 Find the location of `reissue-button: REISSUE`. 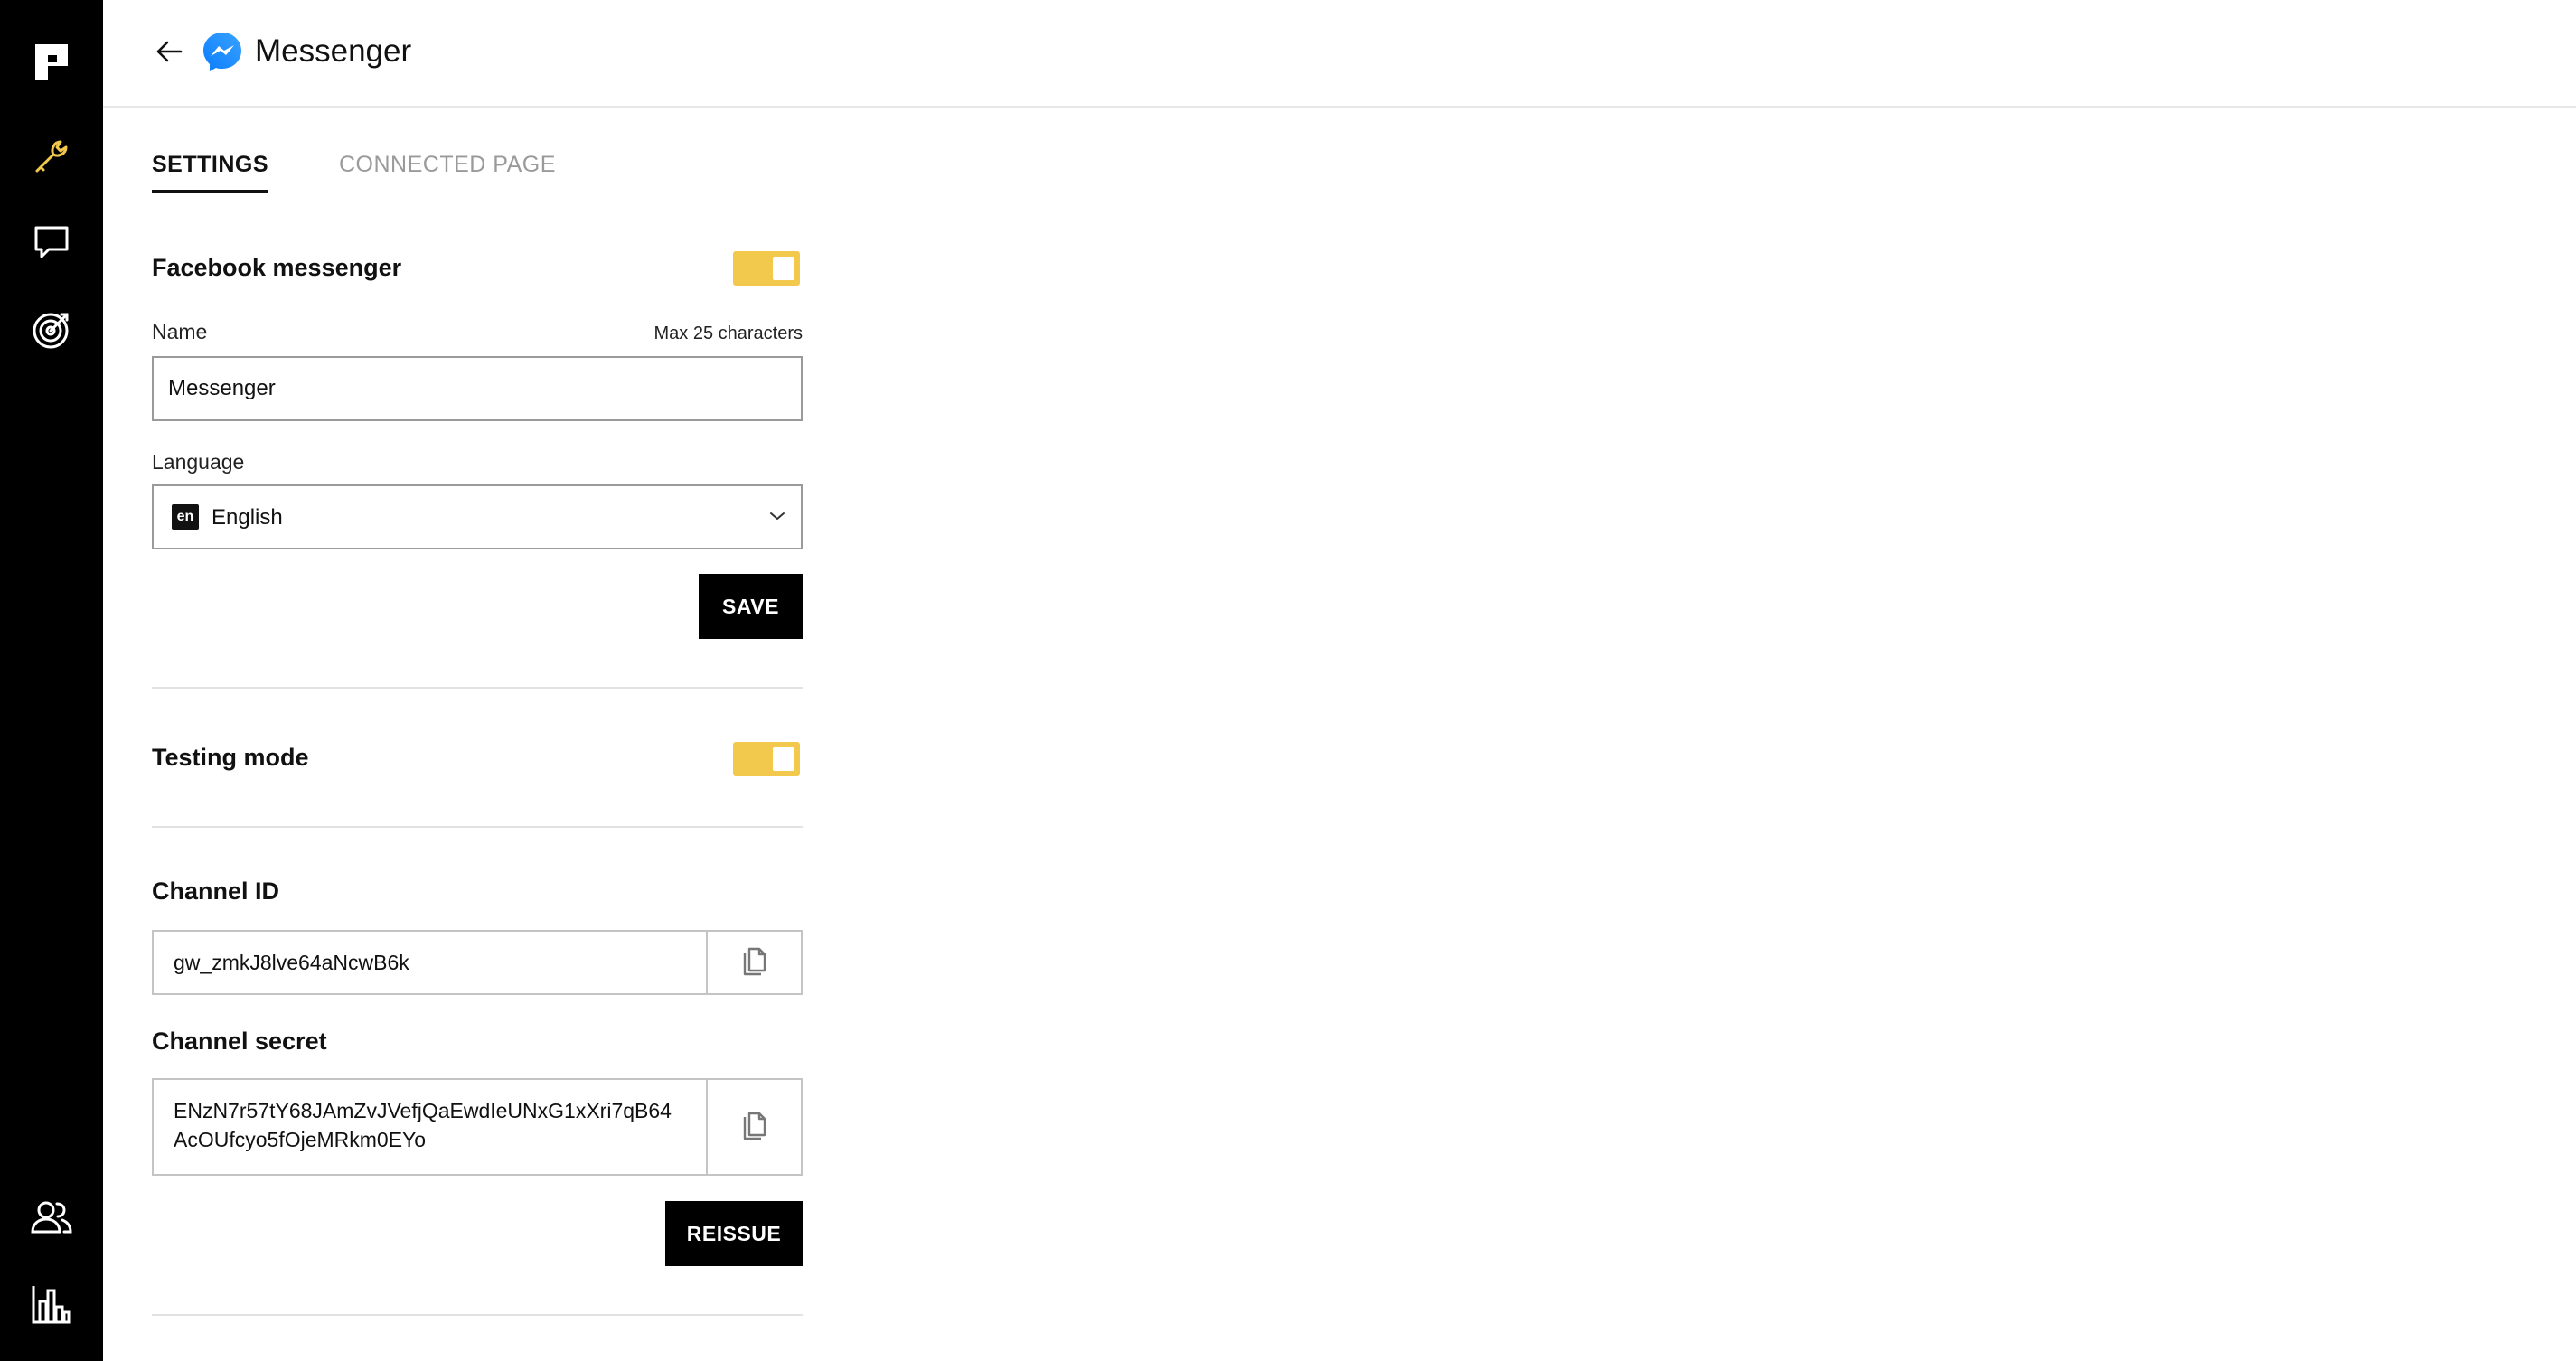

reissue-button: REISSUE is located at coordinates (734, 1233).